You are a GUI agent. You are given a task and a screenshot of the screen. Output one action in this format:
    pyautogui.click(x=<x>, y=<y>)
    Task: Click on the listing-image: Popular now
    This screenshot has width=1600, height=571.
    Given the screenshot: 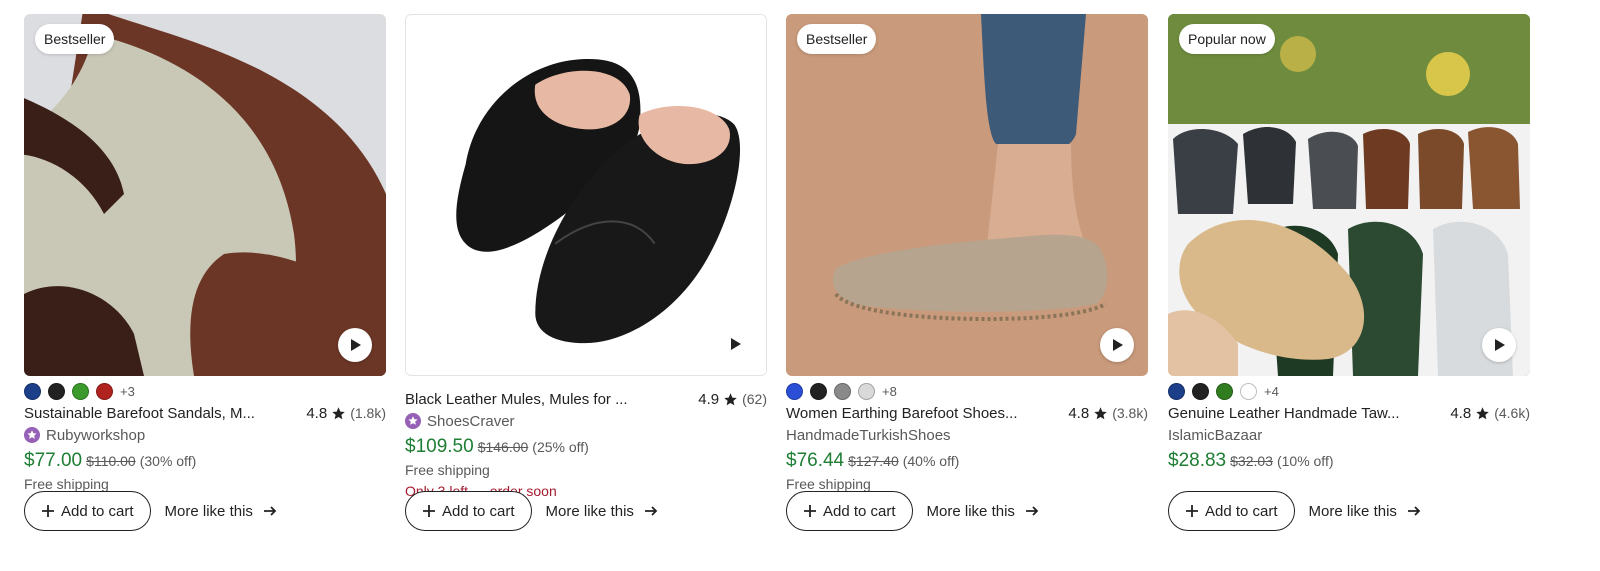 What is the action you would take?
    pyautogui.click(x=1349, y=195)
    